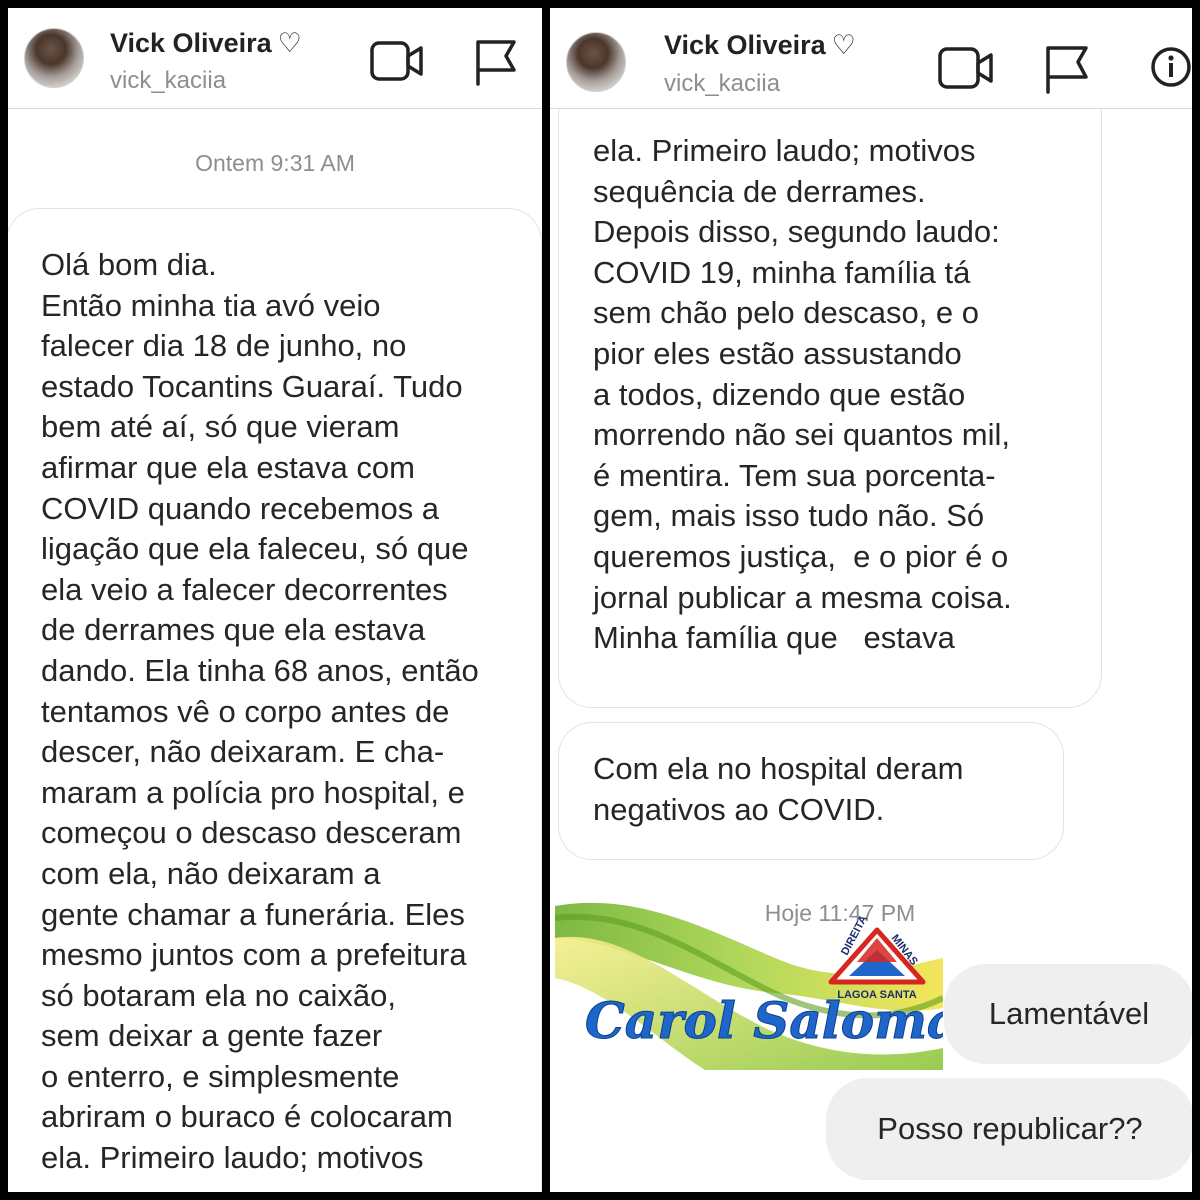  Describe the element at coordinates (764, 1020) in the screenshot. I see `watermark-signature: Carol Salomao` at that location.